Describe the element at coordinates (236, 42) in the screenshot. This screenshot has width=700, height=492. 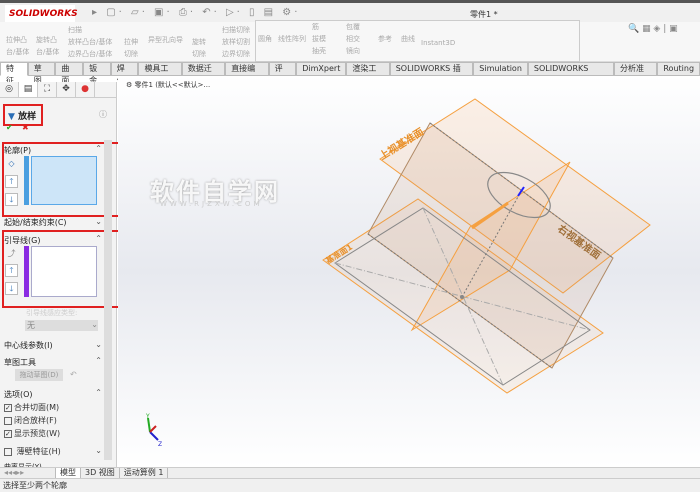
I see `lofted-cut-button: 放样切割` at that location.